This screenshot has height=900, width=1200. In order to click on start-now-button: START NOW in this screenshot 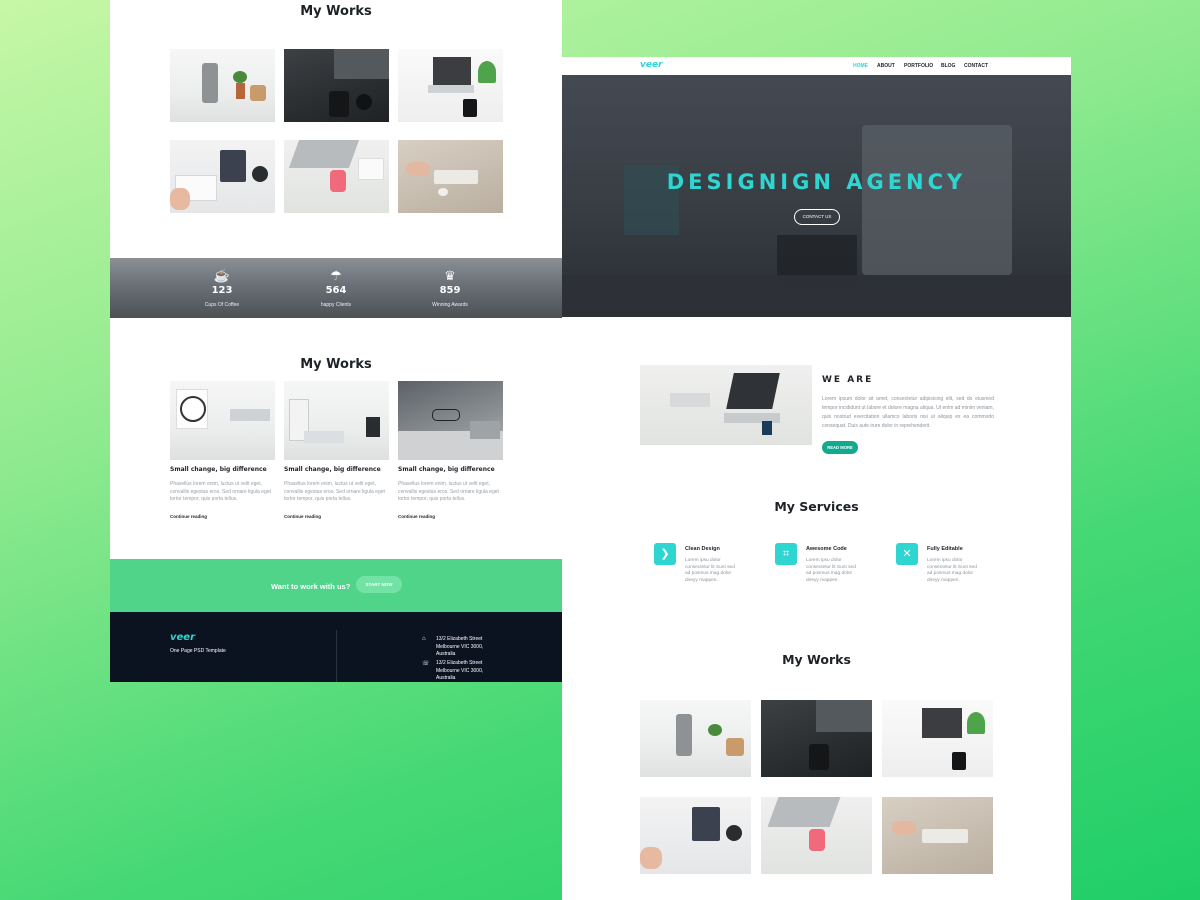, I will do `click(379, 584)`.